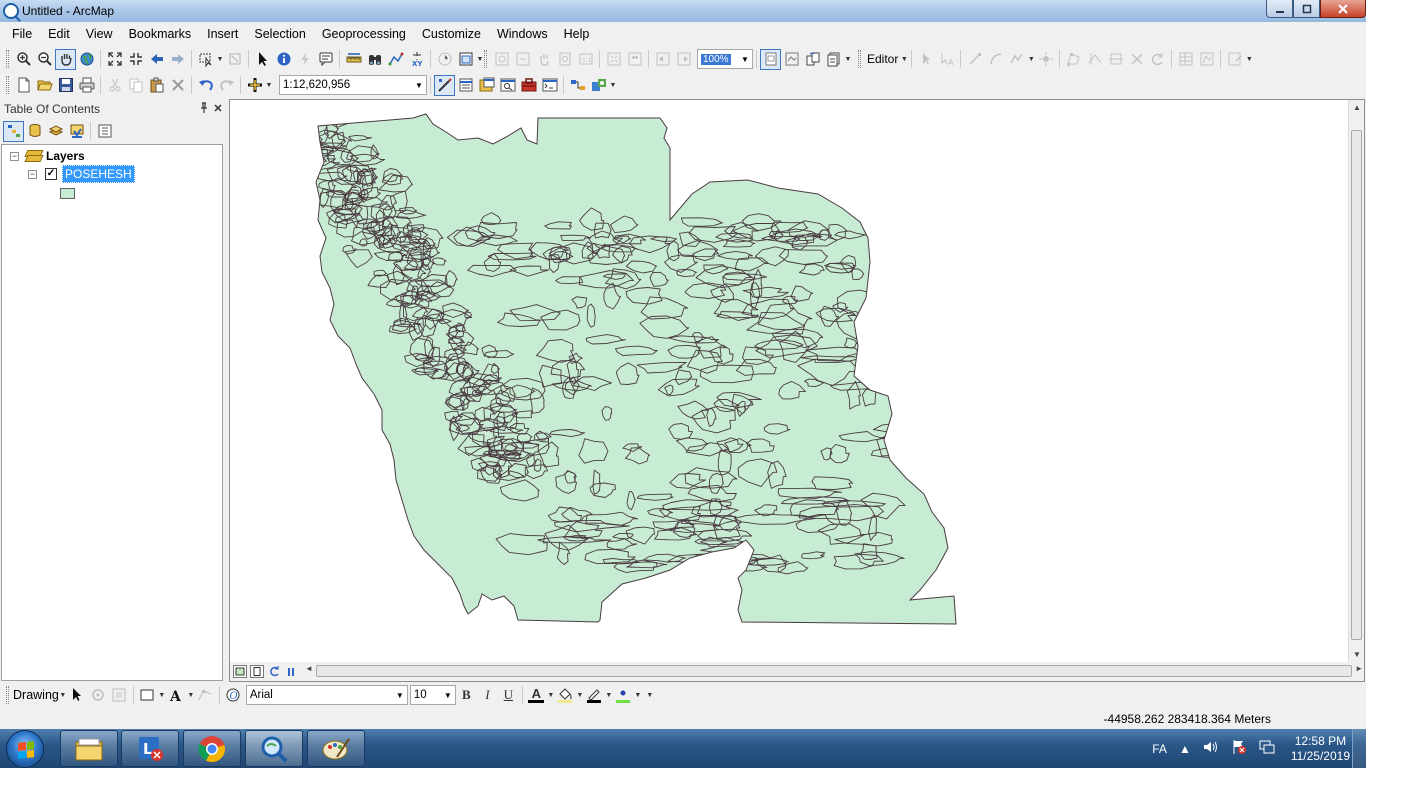 The image size is (1406, 808). I want to click on minimize-icon, so click(1279, 9).